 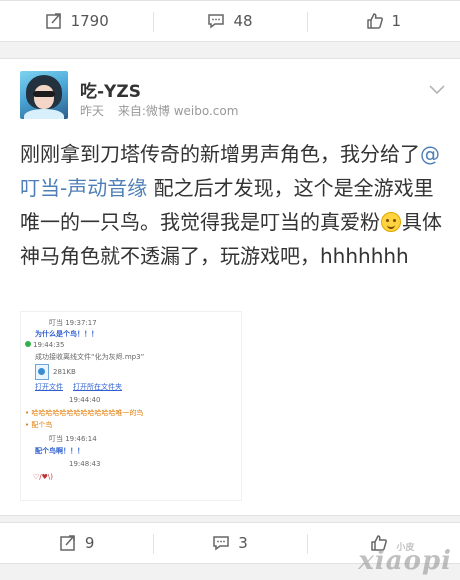 What do you see at coordinates (220, 154) in the screenshot?
I see `post-text-part1: 刚刚拿到刀塔传奇的新增男声角色，我分给了` at bounding box center [220, 154].